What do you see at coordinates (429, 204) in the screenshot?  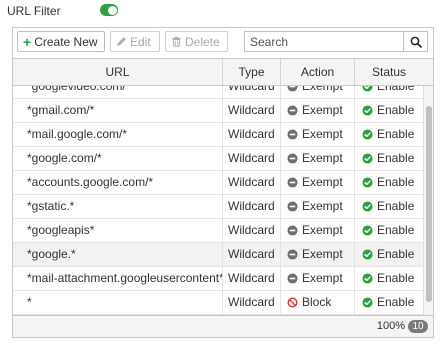 I see `scrollbar-thumb` at bounding box center [429, 204].